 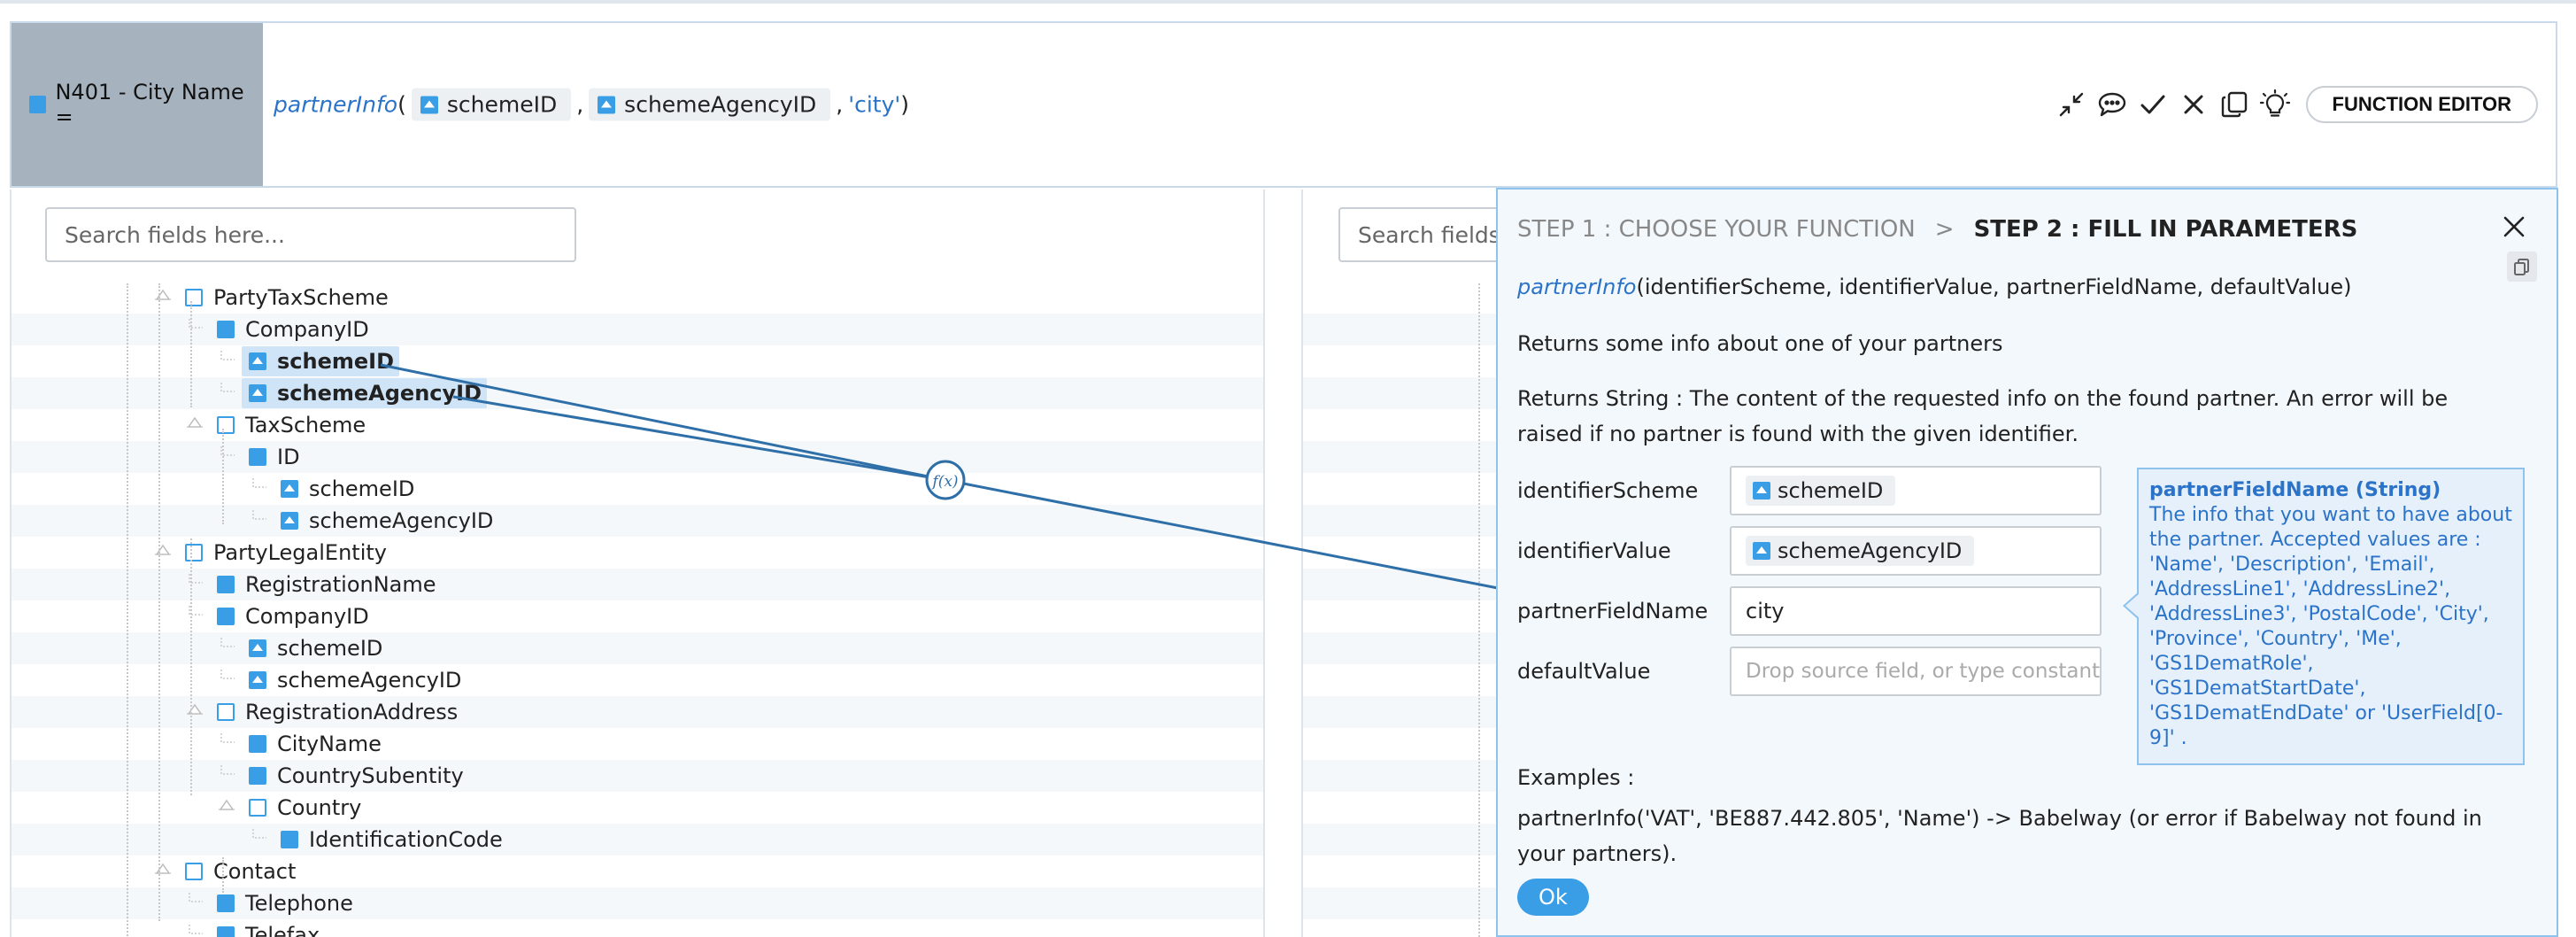 I want to click on formula-arg-chip: schemeID, so click(x=491, y=104).